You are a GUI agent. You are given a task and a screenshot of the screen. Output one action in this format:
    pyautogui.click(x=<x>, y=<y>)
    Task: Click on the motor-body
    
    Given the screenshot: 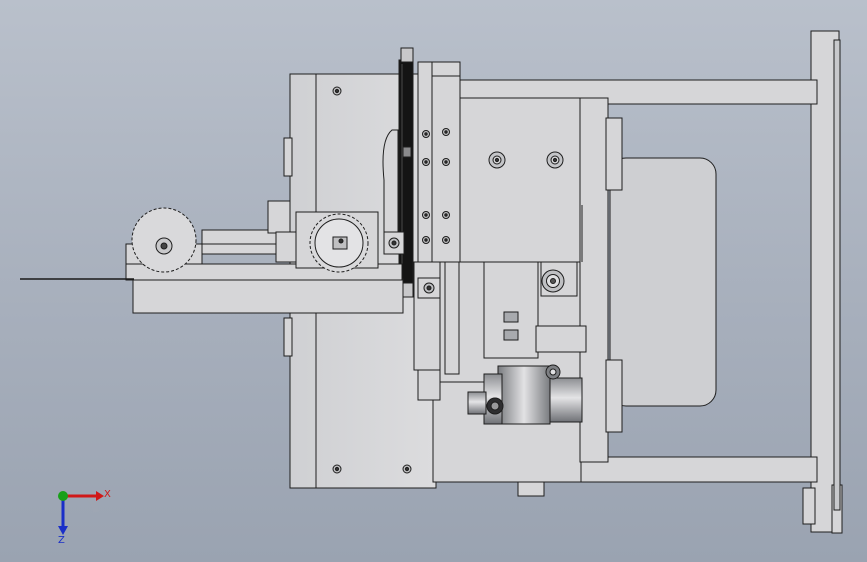 What is the action you would take?
    pyautogui.click(x=663, y=282)
    